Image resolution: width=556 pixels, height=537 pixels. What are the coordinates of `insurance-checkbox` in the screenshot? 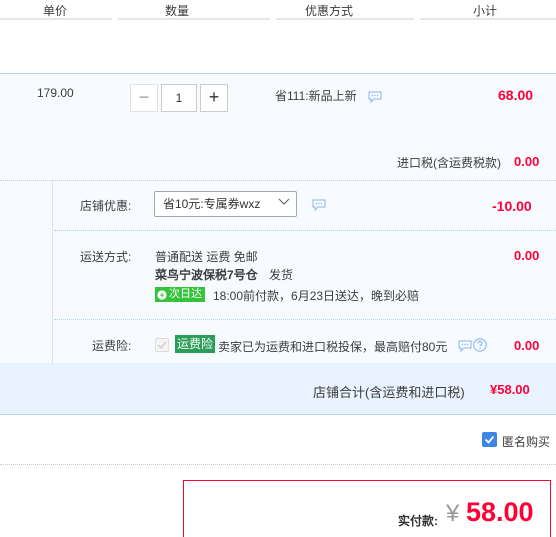 It's located at (162, 345).